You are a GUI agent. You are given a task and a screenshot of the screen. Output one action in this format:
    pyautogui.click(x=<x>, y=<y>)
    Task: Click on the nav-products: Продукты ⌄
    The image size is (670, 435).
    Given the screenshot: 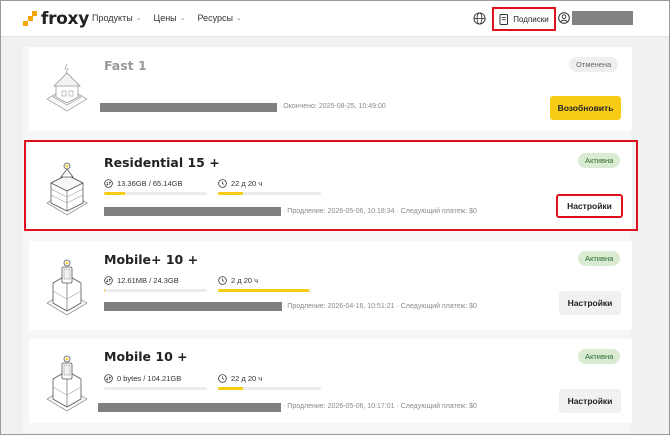 What is the action you would take?
    pyautogui.click(x=117, y=18)
    